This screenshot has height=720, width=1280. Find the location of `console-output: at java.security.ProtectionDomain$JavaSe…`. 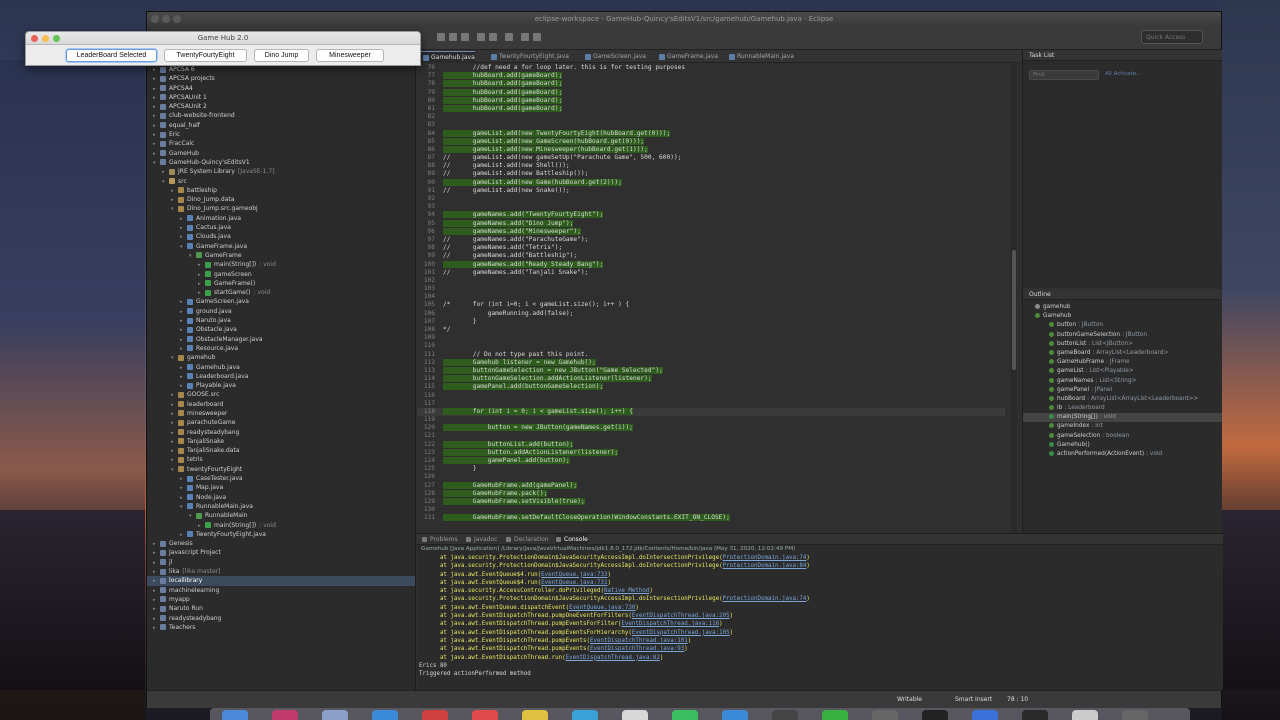

console-output: at java.security.ProtectionDomain$JavaSe… is located at coordinates (820, 616).